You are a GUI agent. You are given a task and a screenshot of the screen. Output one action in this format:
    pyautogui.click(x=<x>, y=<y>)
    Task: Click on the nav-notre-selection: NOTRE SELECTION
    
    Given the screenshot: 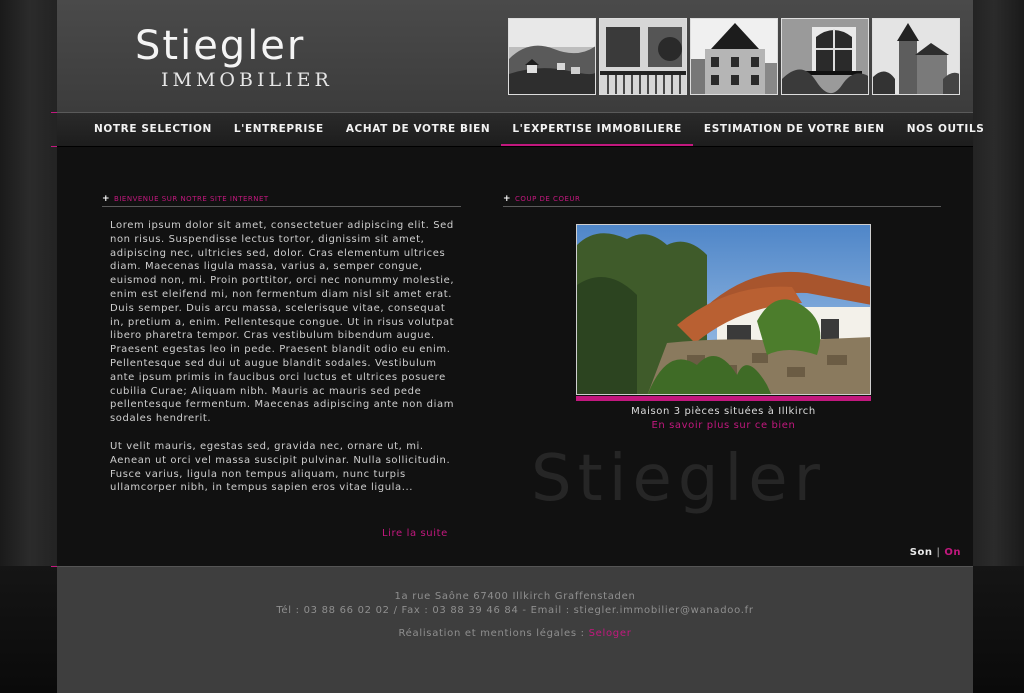 What is the action you would take?
    pyautogui.click(x=153, y=130)
    